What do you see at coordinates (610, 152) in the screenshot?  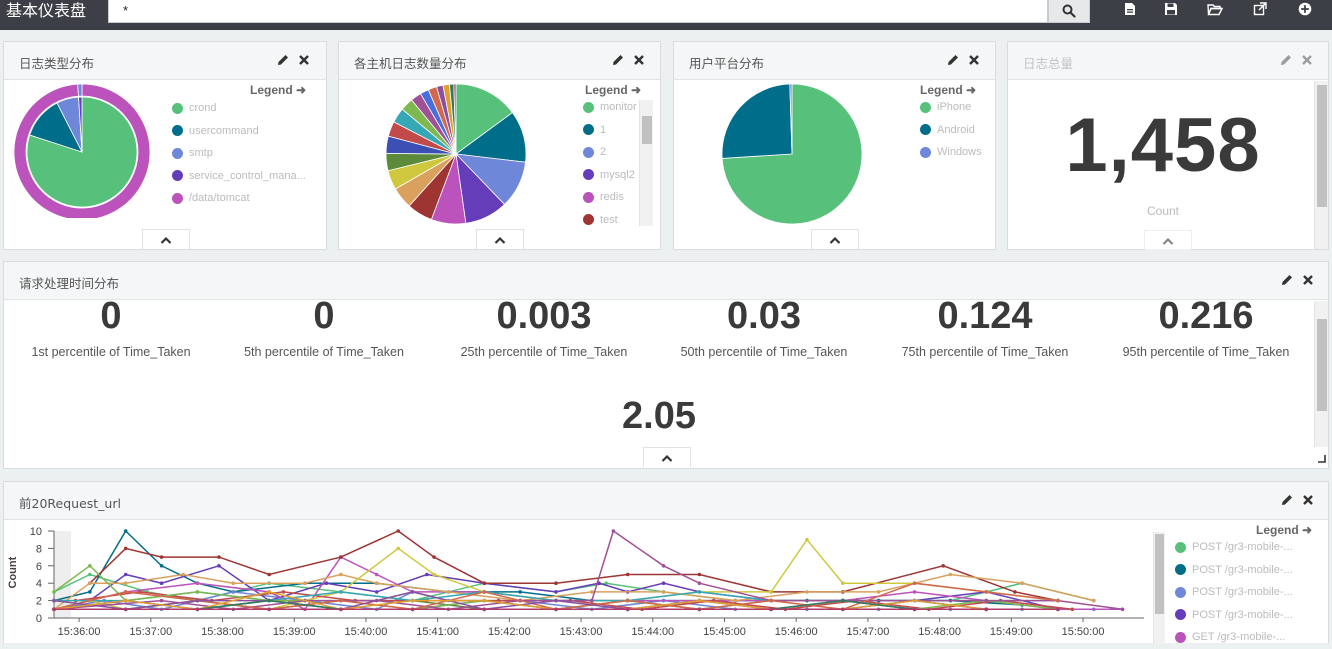 I see `legend-item: 2` at bounding box center [610, 152].